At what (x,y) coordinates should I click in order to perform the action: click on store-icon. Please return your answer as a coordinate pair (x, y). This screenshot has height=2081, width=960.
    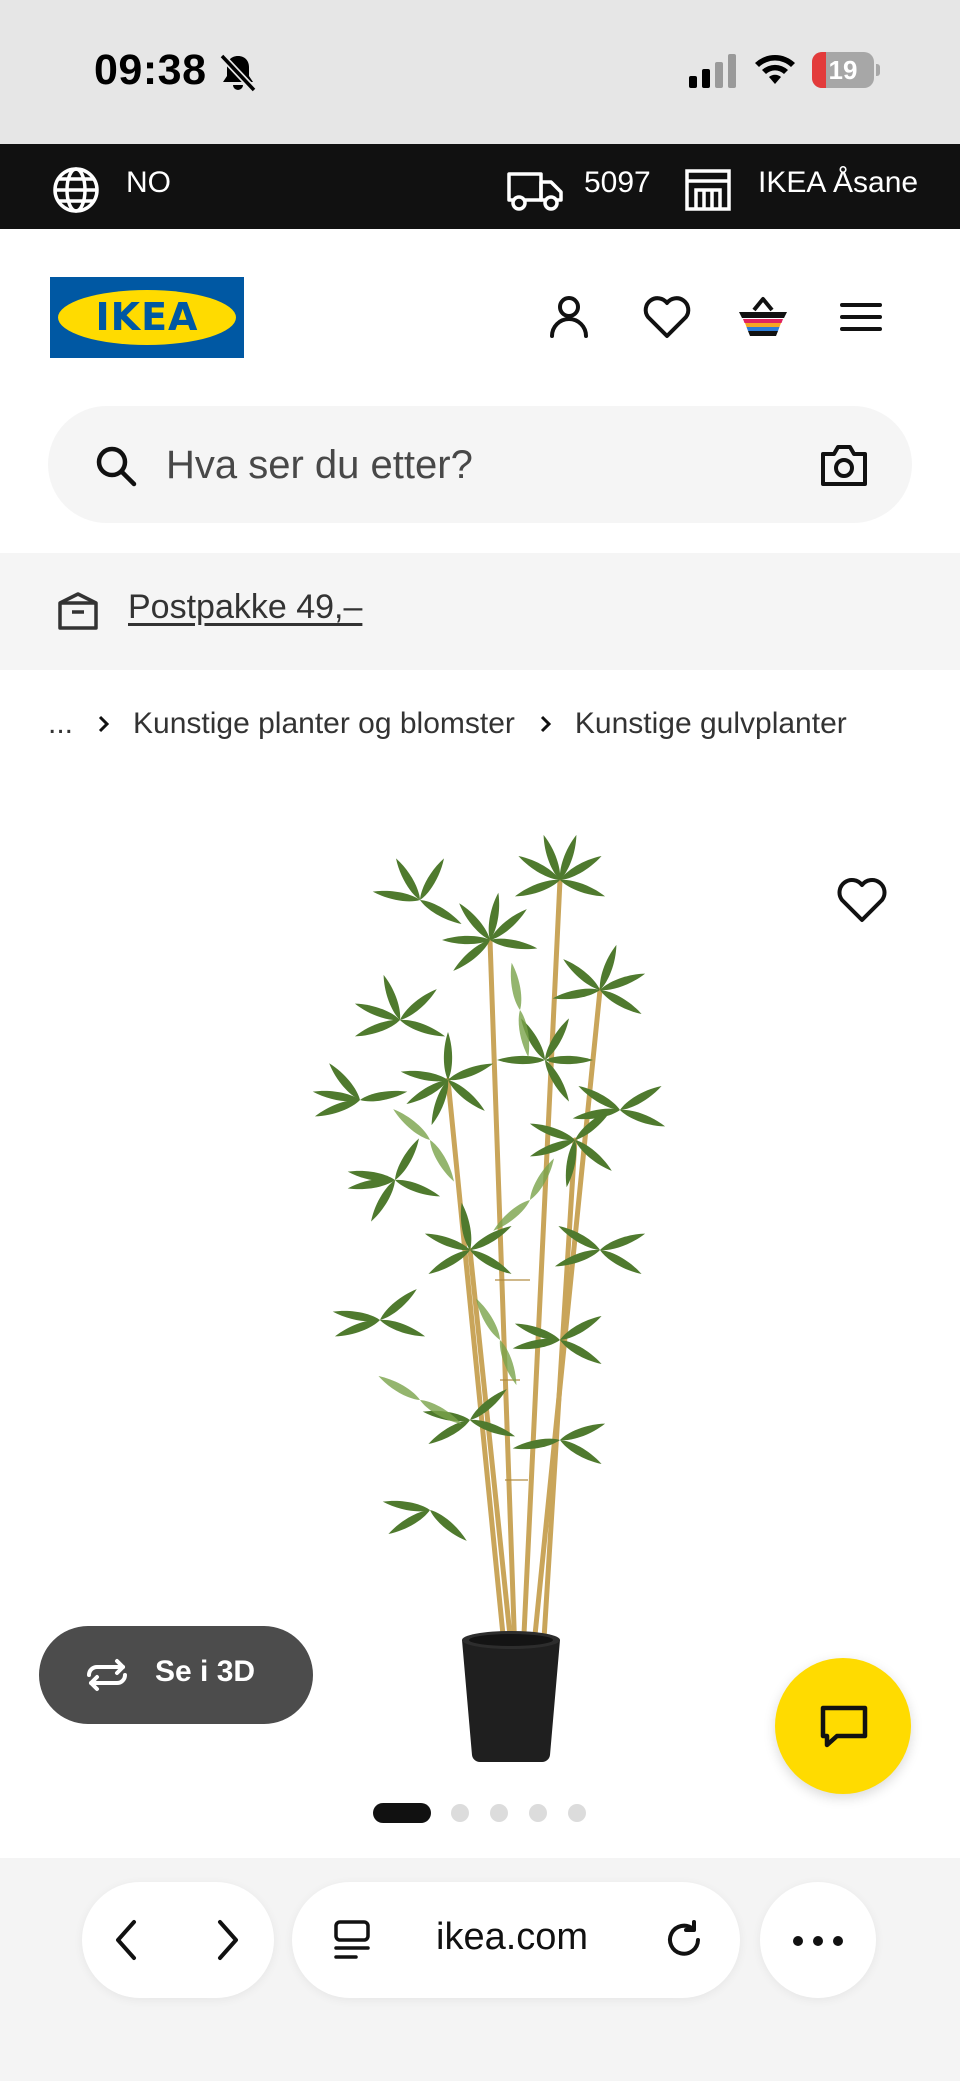
    Looking at the image, I should click on (708, 190).